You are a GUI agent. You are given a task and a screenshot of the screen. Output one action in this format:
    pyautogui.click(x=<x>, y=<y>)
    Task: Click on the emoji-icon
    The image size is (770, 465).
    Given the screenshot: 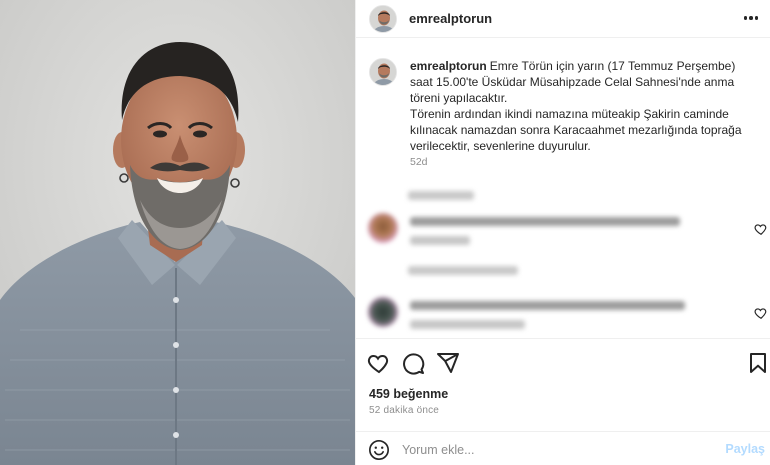 What is the action you would take?
    pyautogui.click(x=379, y=450)
    